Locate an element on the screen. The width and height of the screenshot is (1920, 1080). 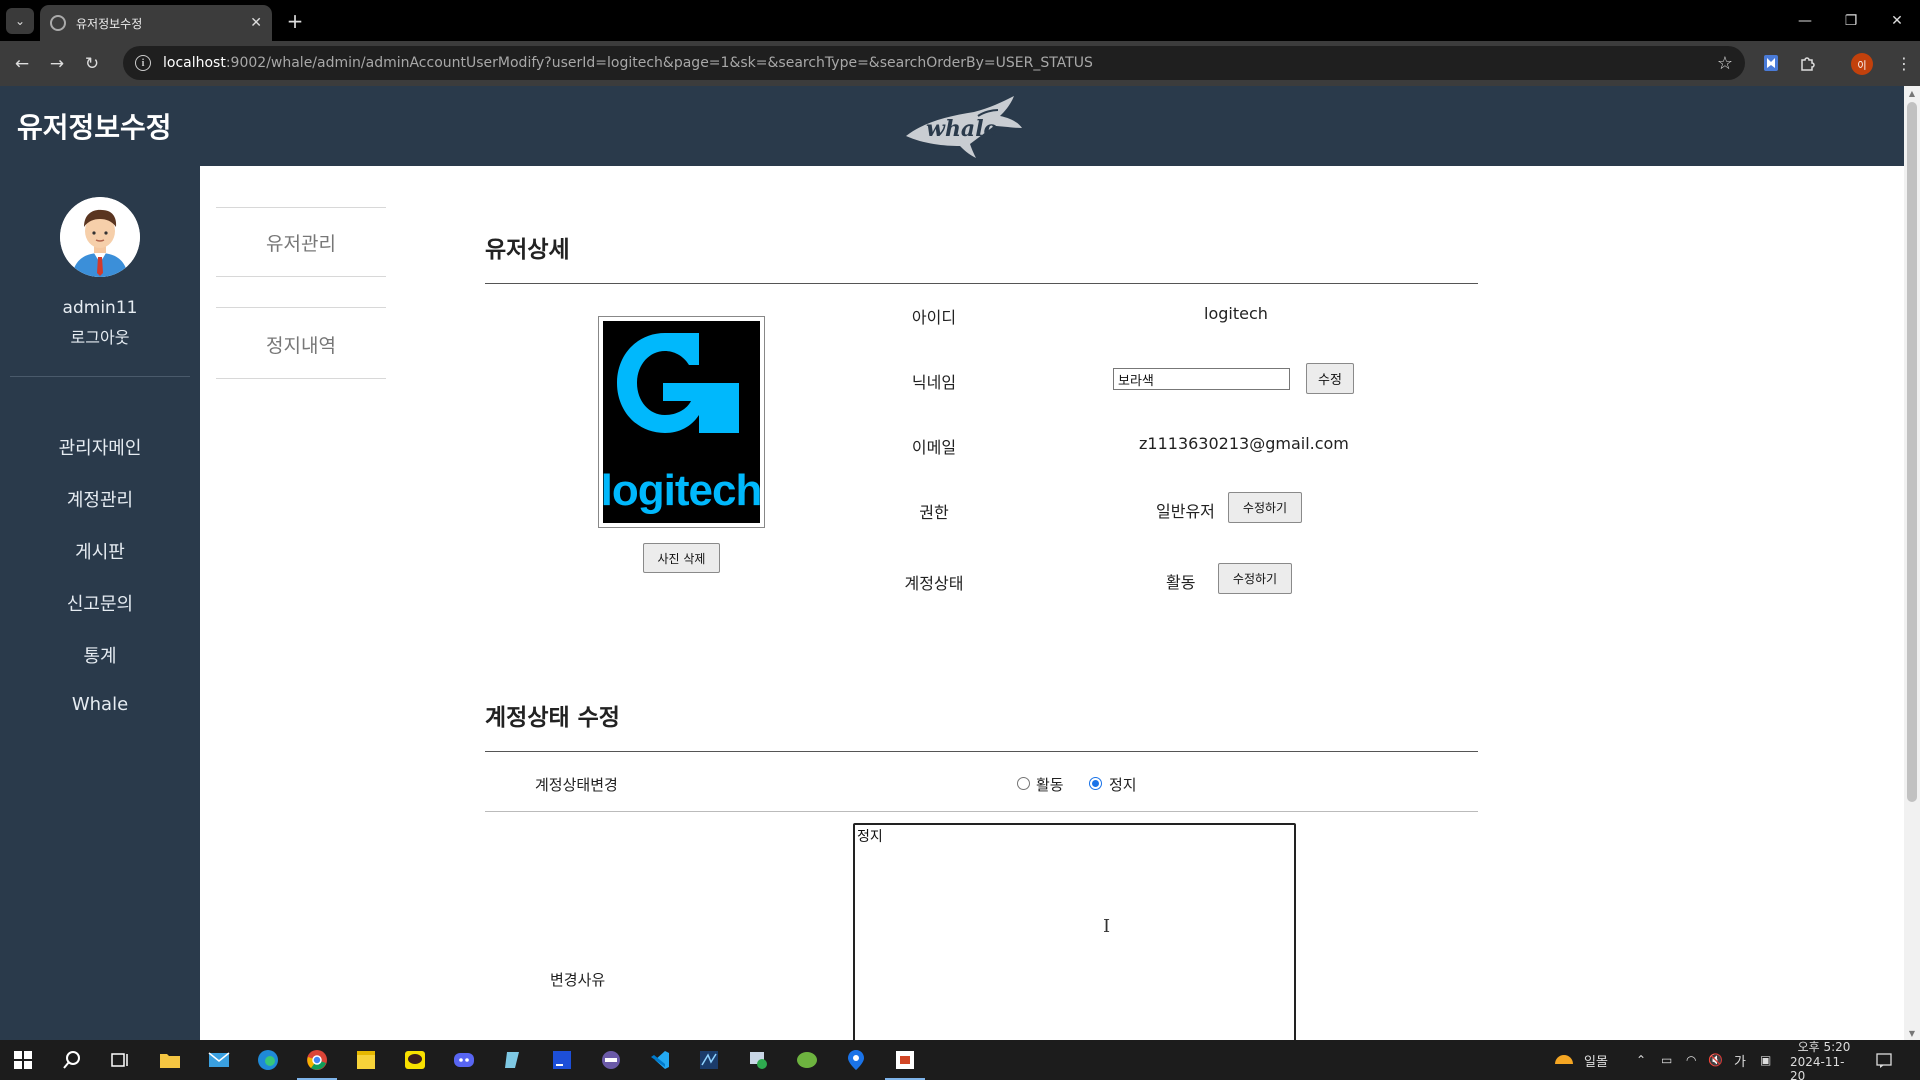
notifications-icon is located at coordinates (1884, 1060).